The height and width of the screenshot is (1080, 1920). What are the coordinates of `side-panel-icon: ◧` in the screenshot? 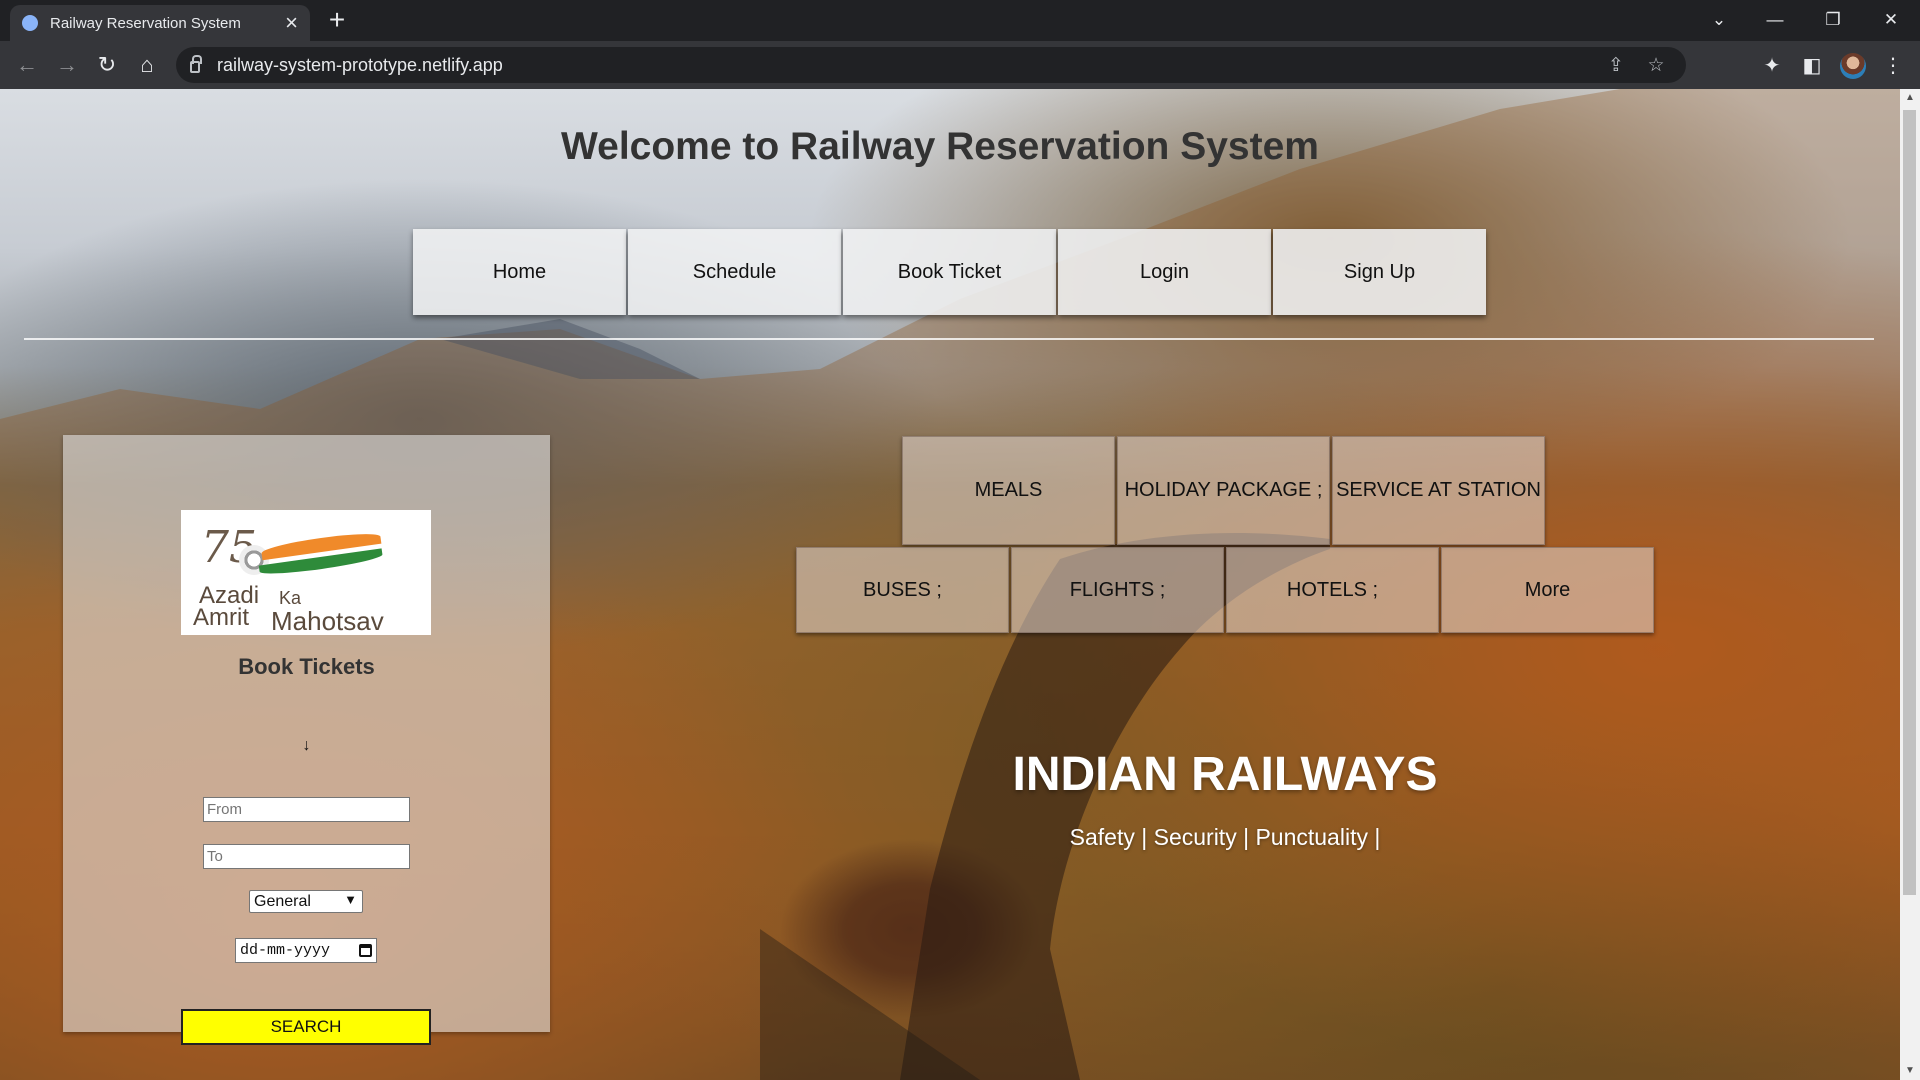 It's located at (1812, 65).